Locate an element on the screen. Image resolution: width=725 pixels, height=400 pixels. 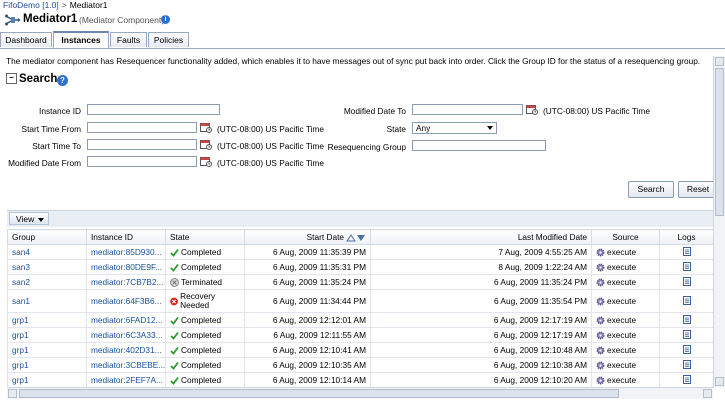
cell-group: grp1 is located at coordinates (47, 380).